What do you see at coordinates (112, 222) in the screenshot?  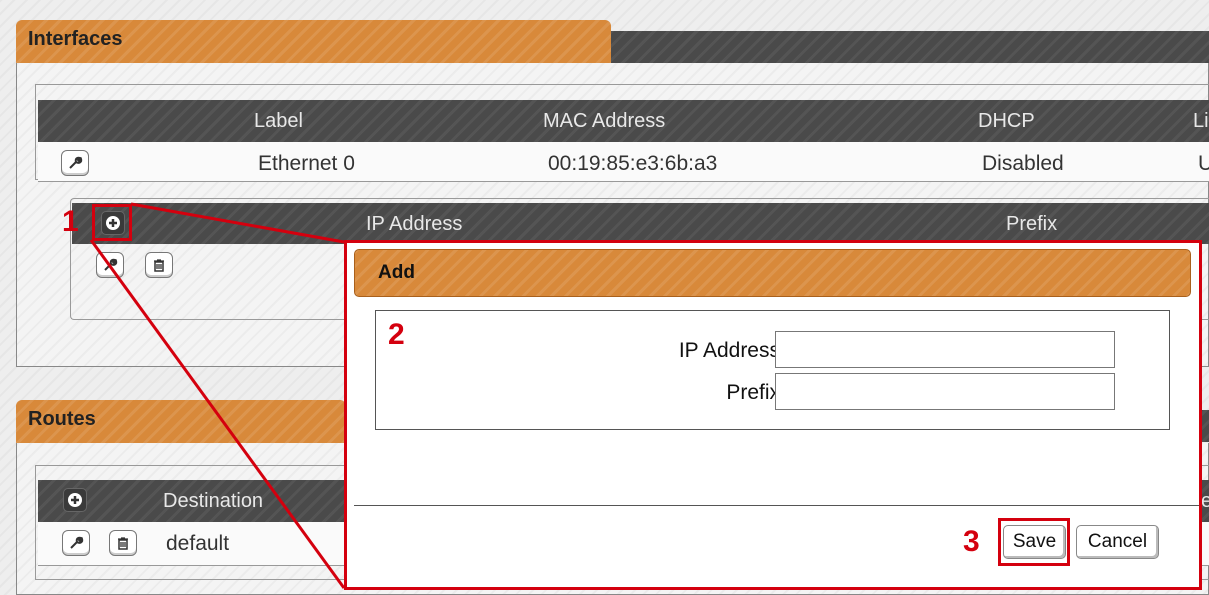 I see `annotation-highlight-add-button` at bounding box center [112, 222].